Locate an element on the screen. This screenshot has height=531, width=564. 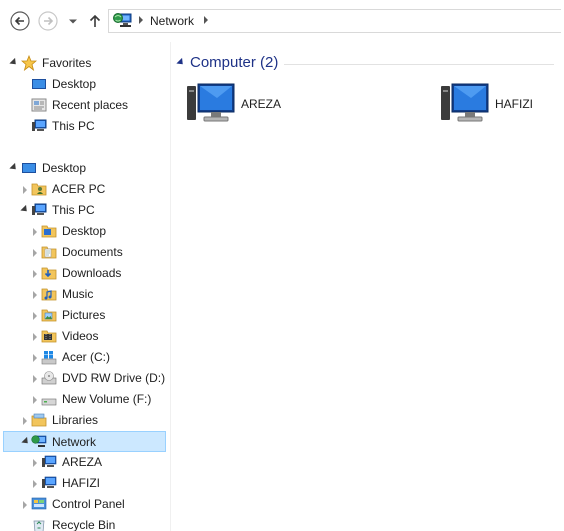
tree-item-label: New Volume (F:) is located at coordinates (107, 399).